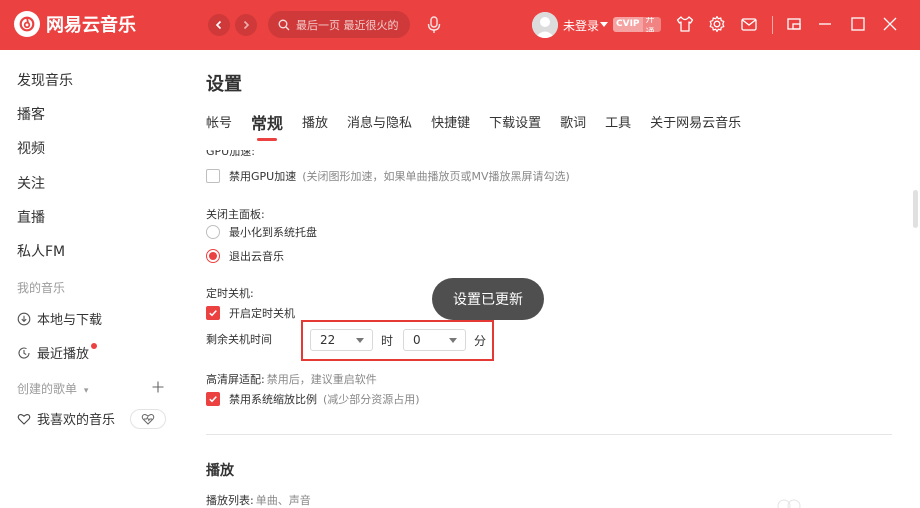 The image size is (920, 508). Describe the element at coordinates (460, 25) in the screenshot. I see `title-bar: 网易云音乐 最后一页 最近很火的 未登录 CVIP 开通` at that location.